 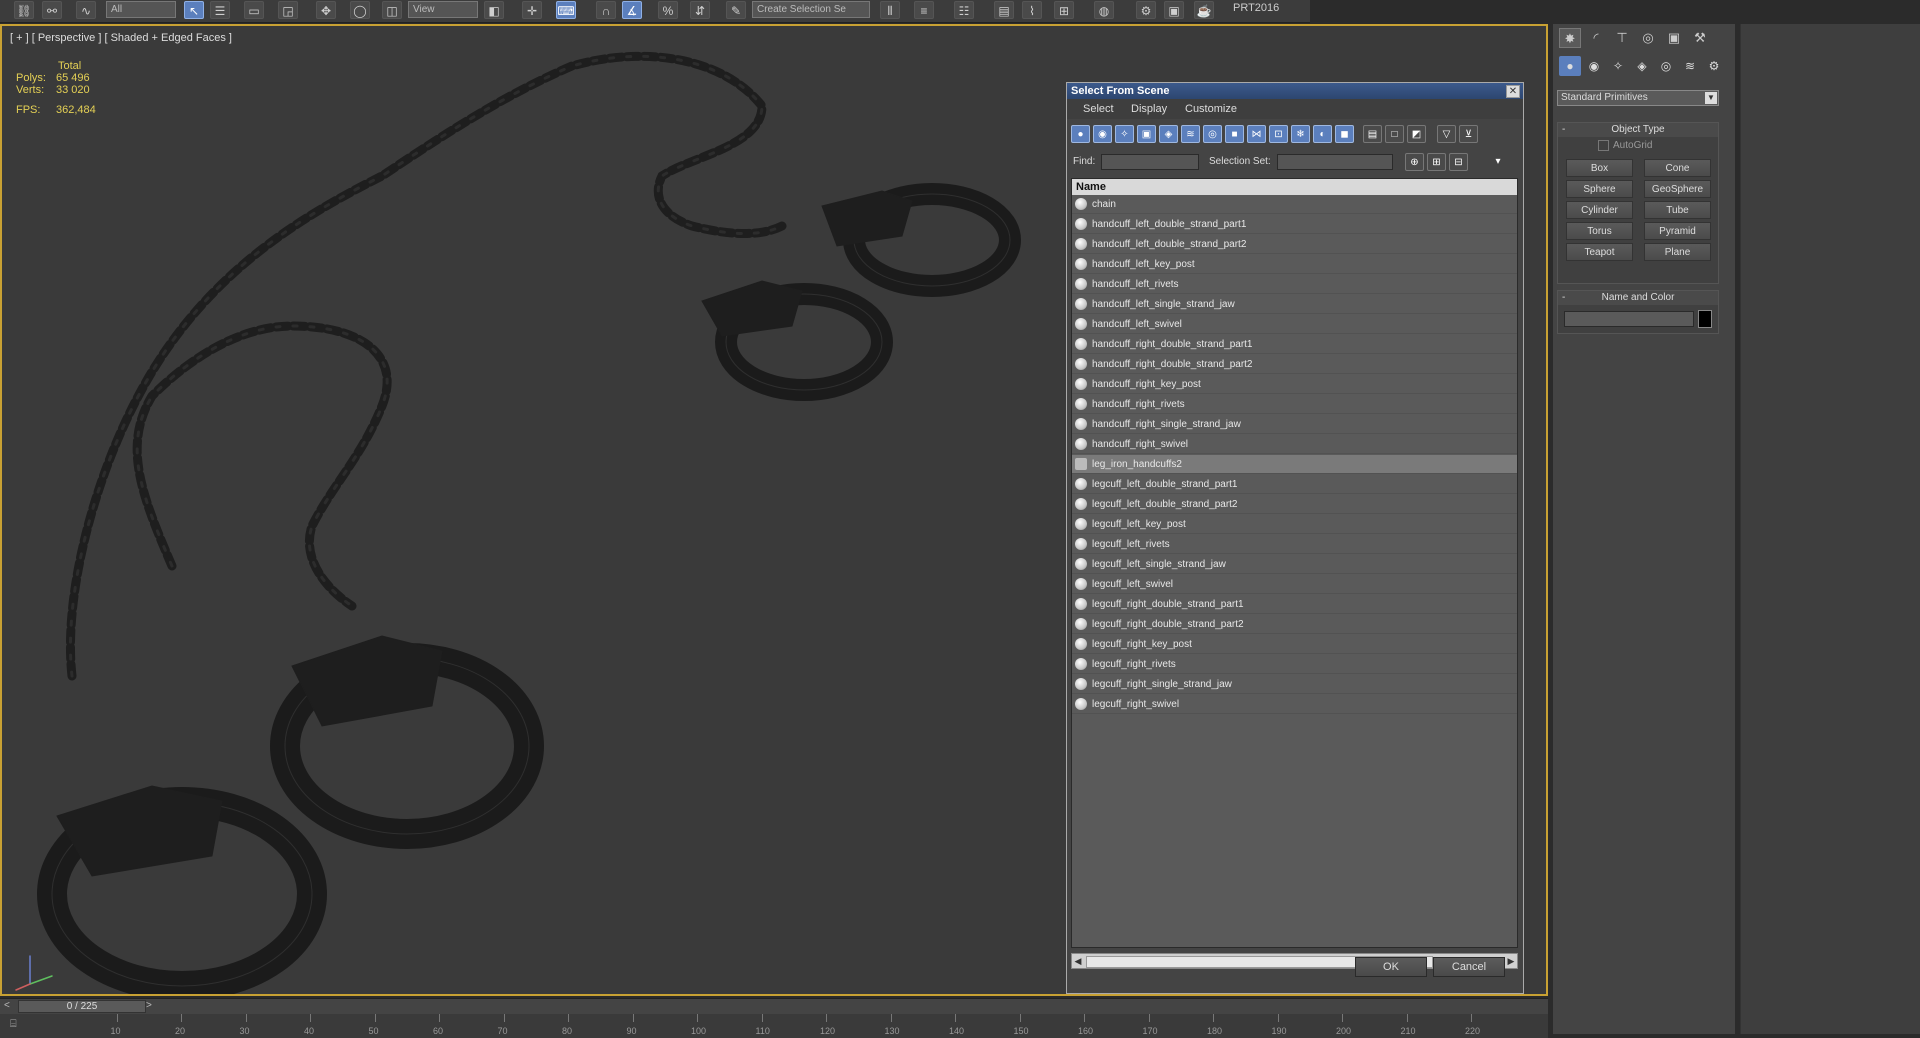 I want to click on render-setup-icon: ⚙, so click(x=1146, y=10).